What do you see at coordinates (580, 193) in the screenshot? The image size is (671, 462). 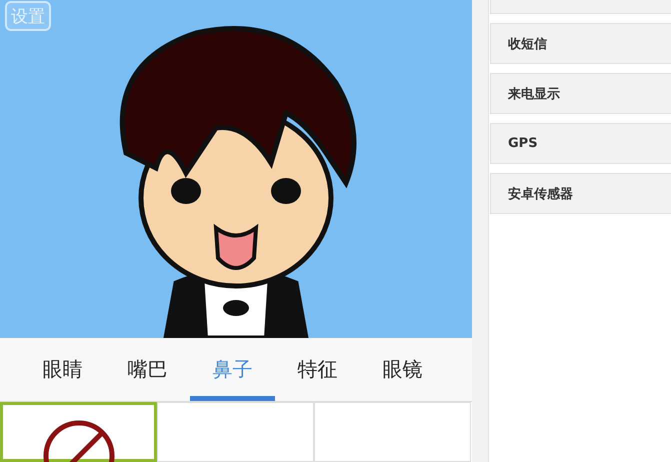 I see `menu-item: 安卓传感器` at bounding box center [580, 193].